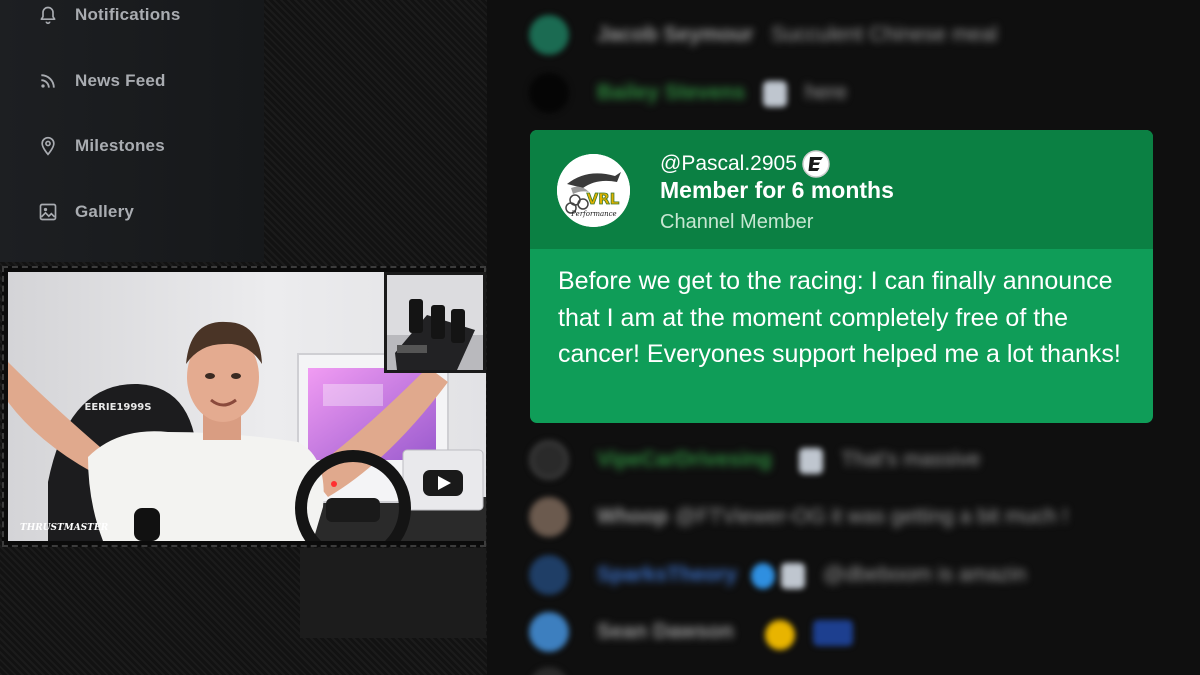 This screenshot has width=1200, height=675. What do you see at coordinates (128, 14) in the screenshot?
I see `sidebar-item-label: Notifications` at bounding box center [128, 14].